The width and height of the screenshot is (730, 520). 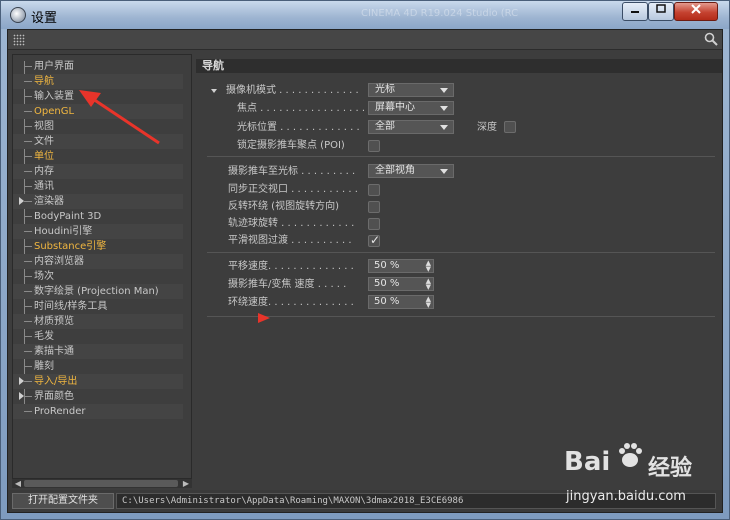 What do you see at coordinates (59, 261) in the screenshot?
I see `tree-item-label: 内容浏览器` at bounding box center [59, 261].